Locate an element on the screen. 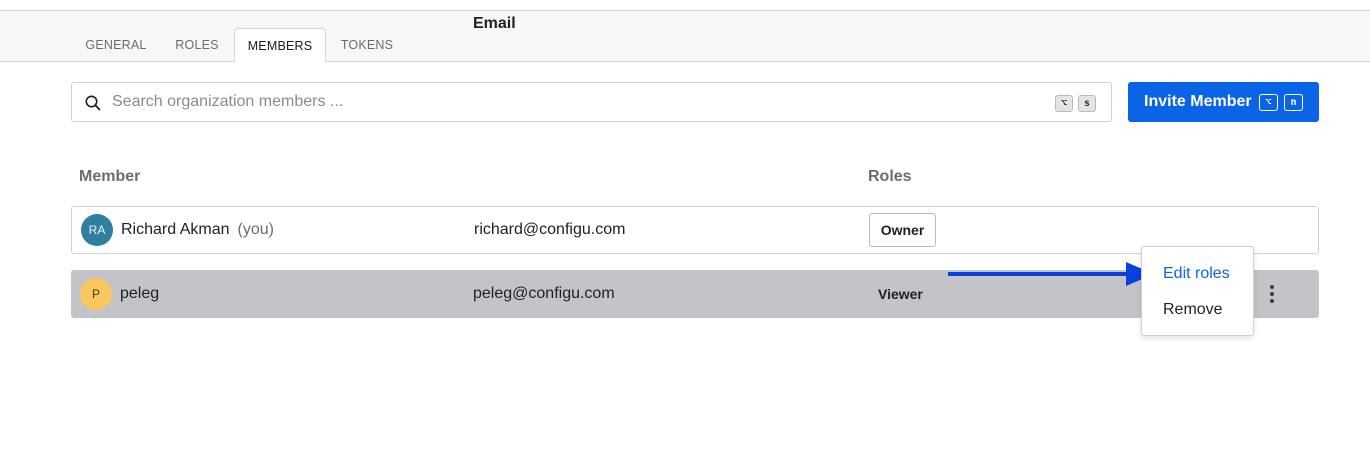 This screenshot has height=460, width=1370. column-header-email: Email is located at coordinates (494, 23).